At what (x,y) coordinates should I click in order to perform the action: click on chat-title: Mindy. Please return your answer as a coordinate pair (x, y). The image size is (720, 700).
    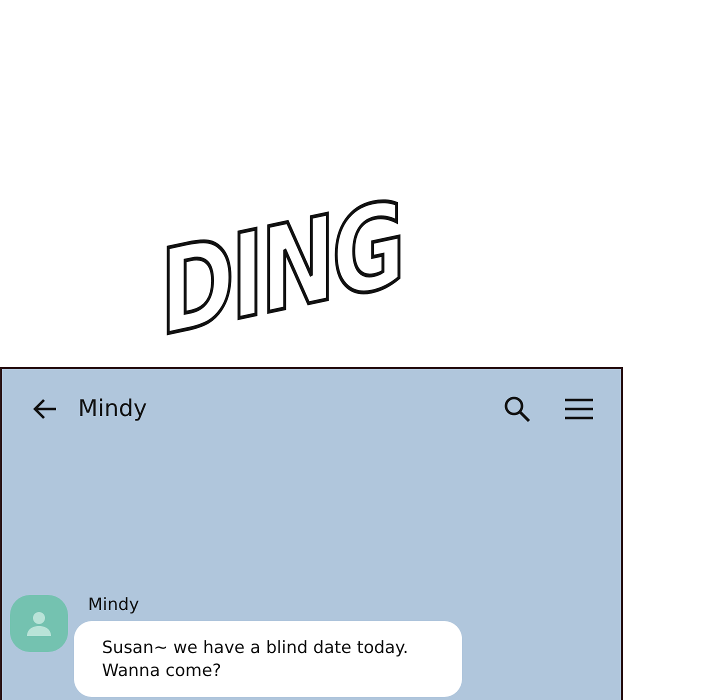
    Looking at the image, I should click on (113, 409).